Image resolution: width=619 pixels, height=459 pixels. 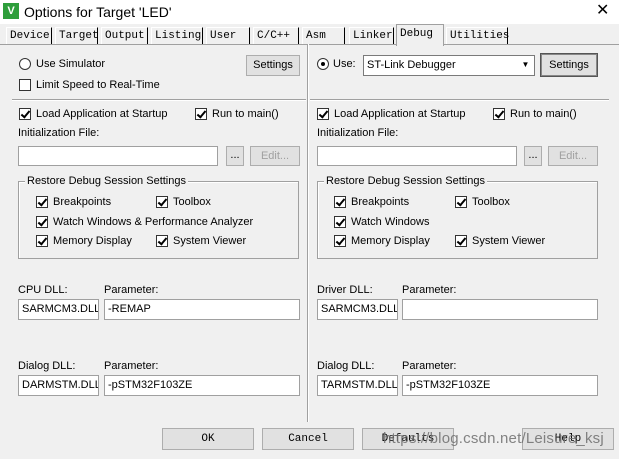 What do you see at coordinates (390, 222) in the screenshot?
I see `right-watch-windows-label: Watch Windows` at bounding box center [390, 222].